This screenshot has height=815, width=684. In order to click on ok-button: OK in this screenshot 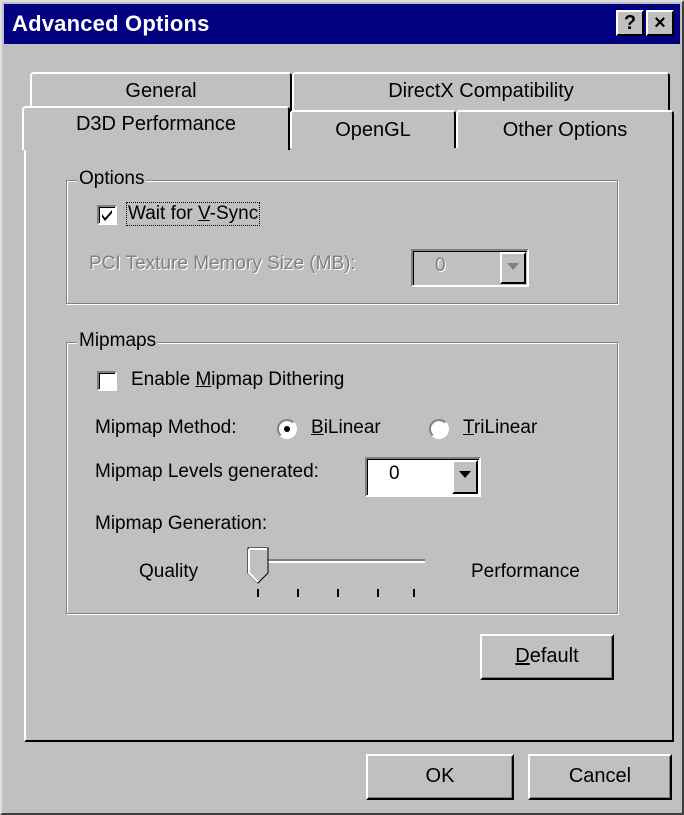, I will do `click(440, 777)`.